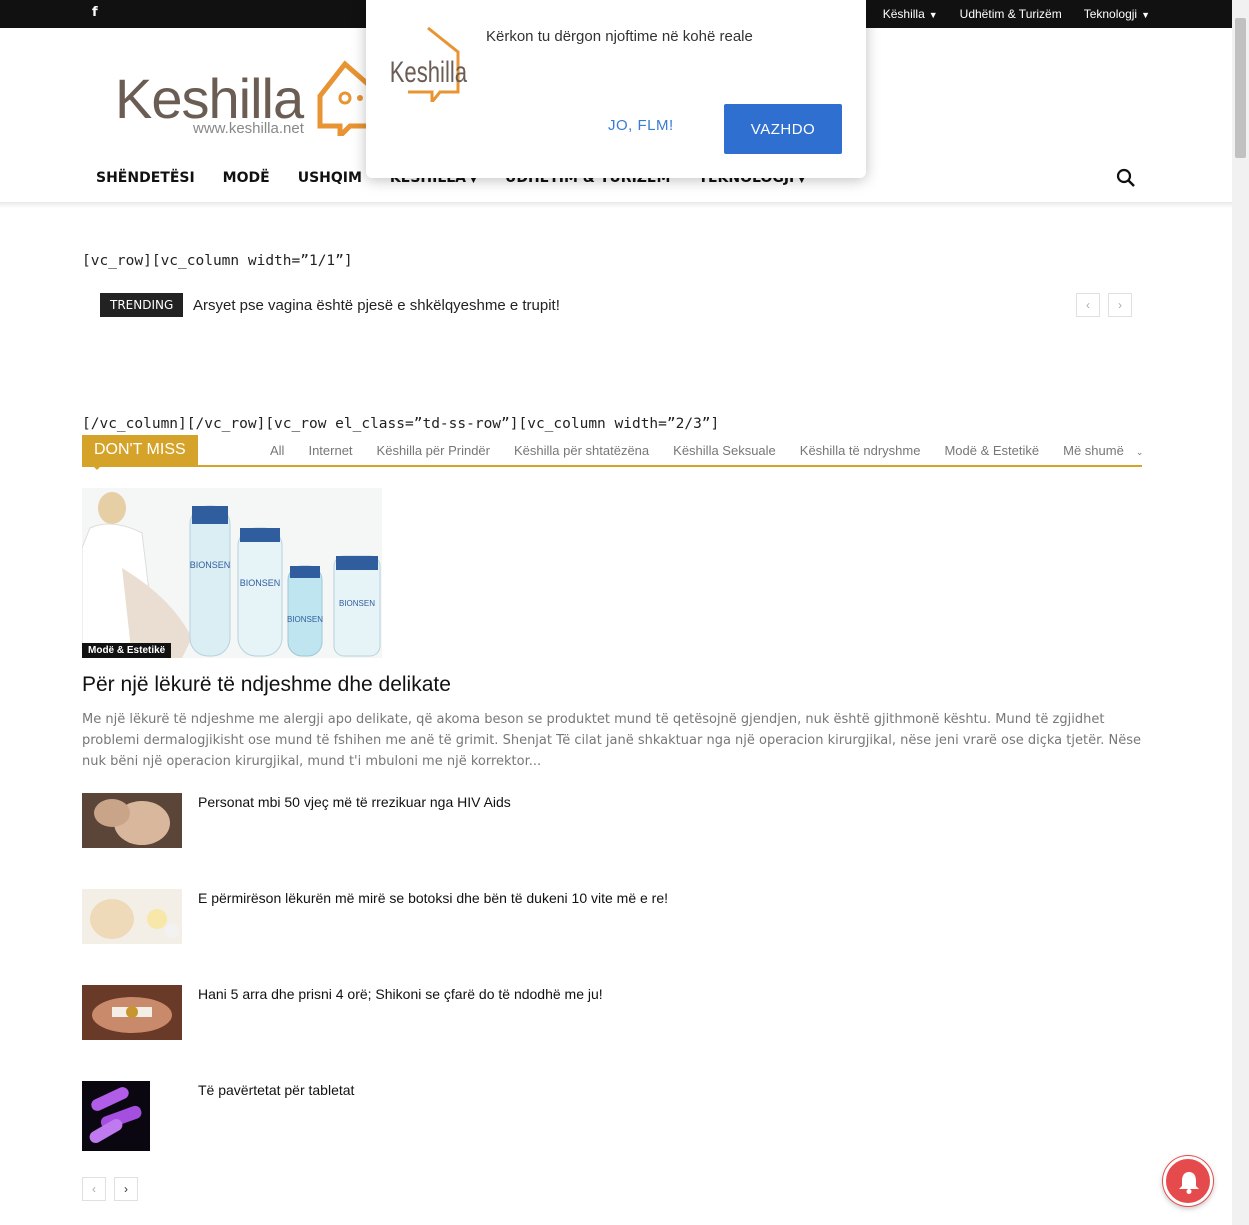 The width and height of the screenshot is (1249, 1225). What do you see at coordinates (433, 450) in the screenshot?
I see `filter-prinder: Këshilla për Prindër` at bounding box center [433, 450].